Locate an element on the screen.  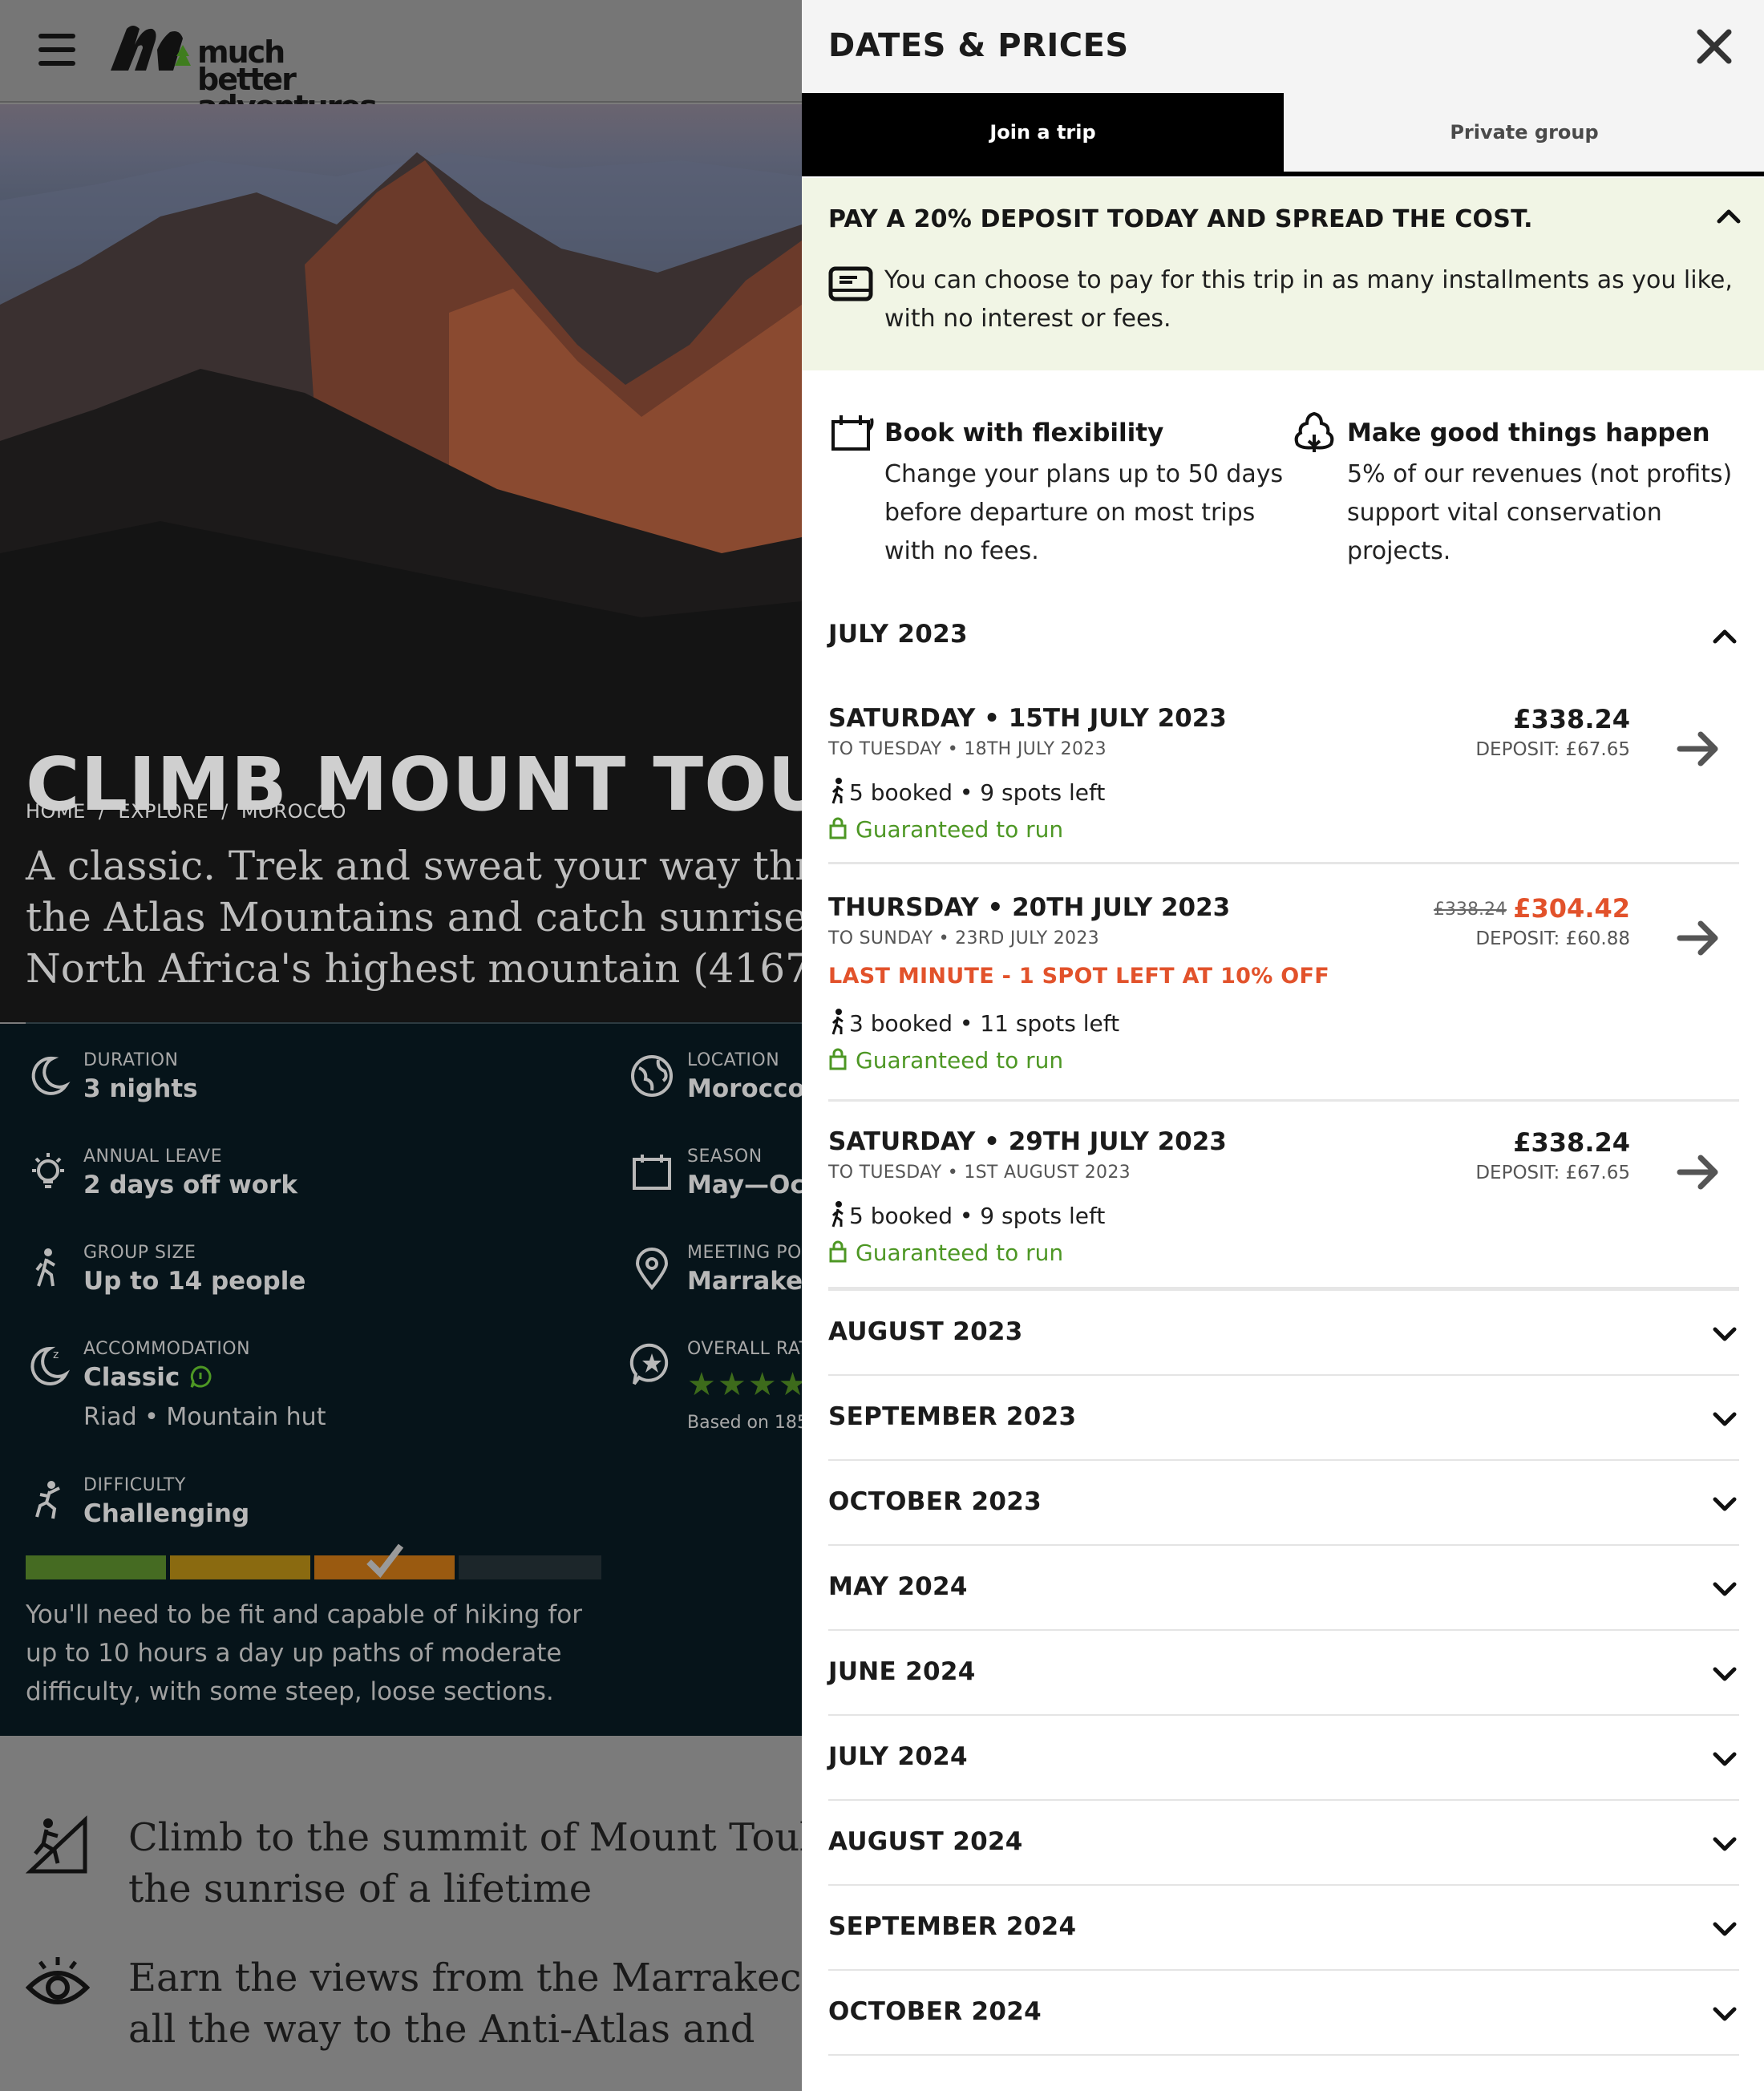
trip-sale-price: £304.42 is located at coordinates (1571, 908).